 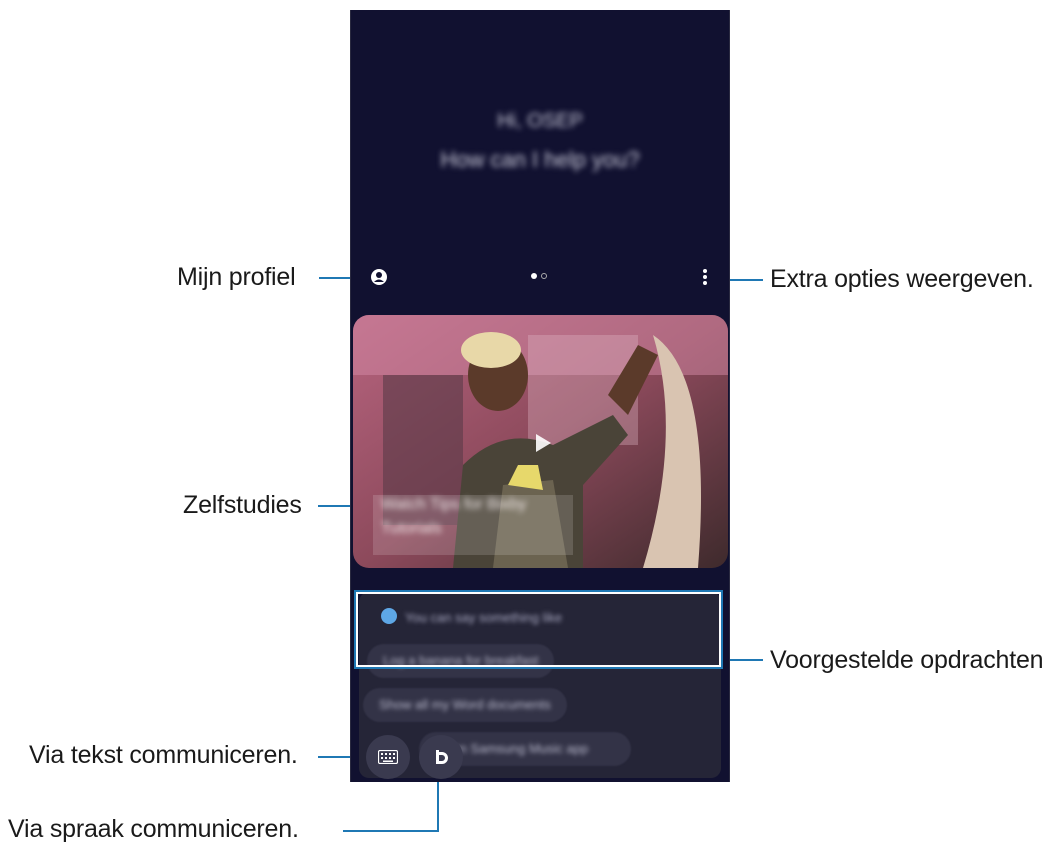 What do you see at coordinates (705, 277) in the screenshot?
I see `more-options-icon` at bounding box center [705, 277].